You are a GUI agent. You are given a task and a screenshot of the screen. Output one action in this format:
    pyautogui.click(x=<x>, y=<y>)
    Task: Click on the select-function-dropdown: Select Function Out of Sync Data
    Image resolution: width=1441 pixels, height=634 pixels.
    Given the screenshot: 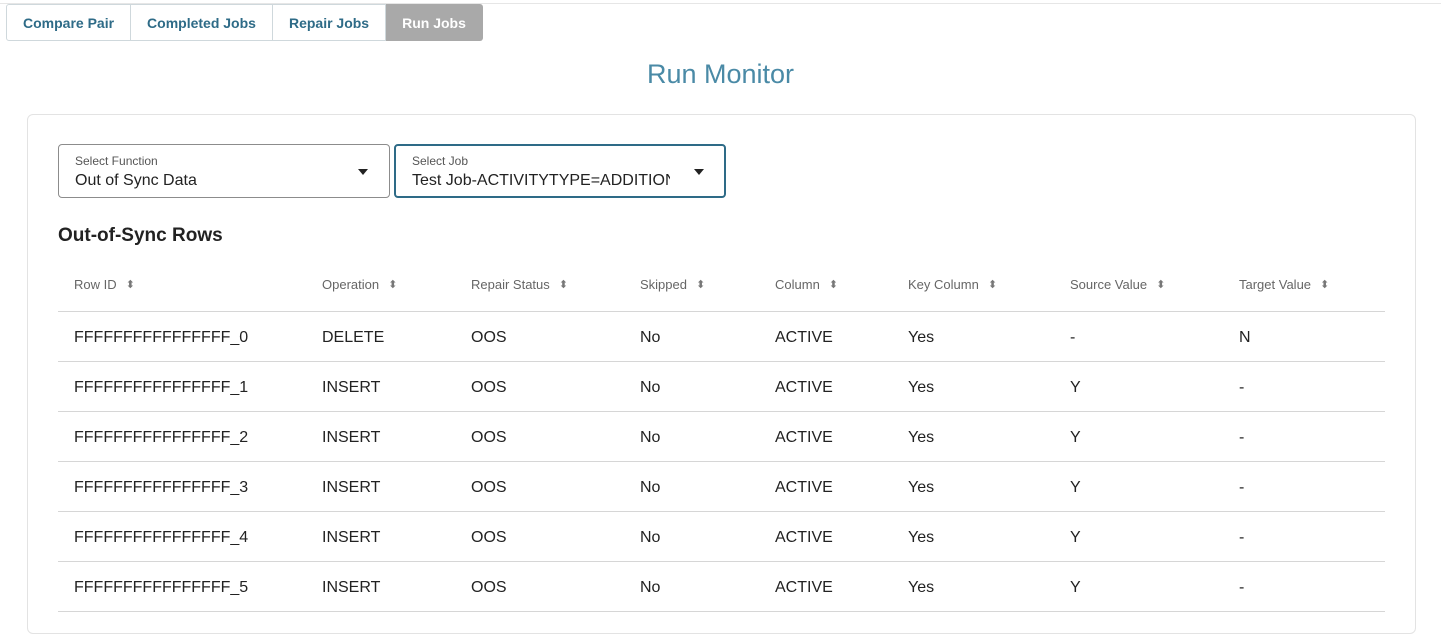 What is the action you would take?
    pyautogui.click(x=224, y=171)
    